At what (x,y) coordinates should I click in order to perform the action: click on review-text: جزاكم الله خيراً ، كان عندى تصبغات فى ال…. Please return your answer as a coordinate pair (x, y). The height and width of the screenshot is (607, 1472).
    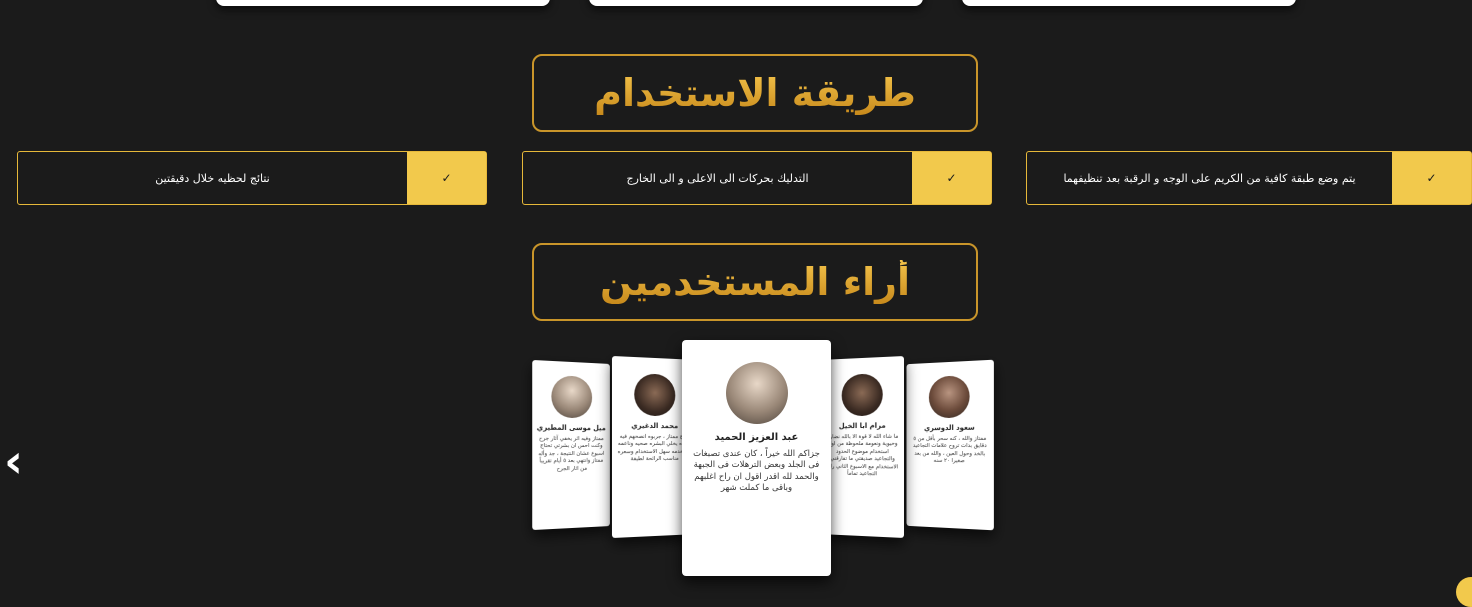
    Looking at the image, I should click on (756, 471).